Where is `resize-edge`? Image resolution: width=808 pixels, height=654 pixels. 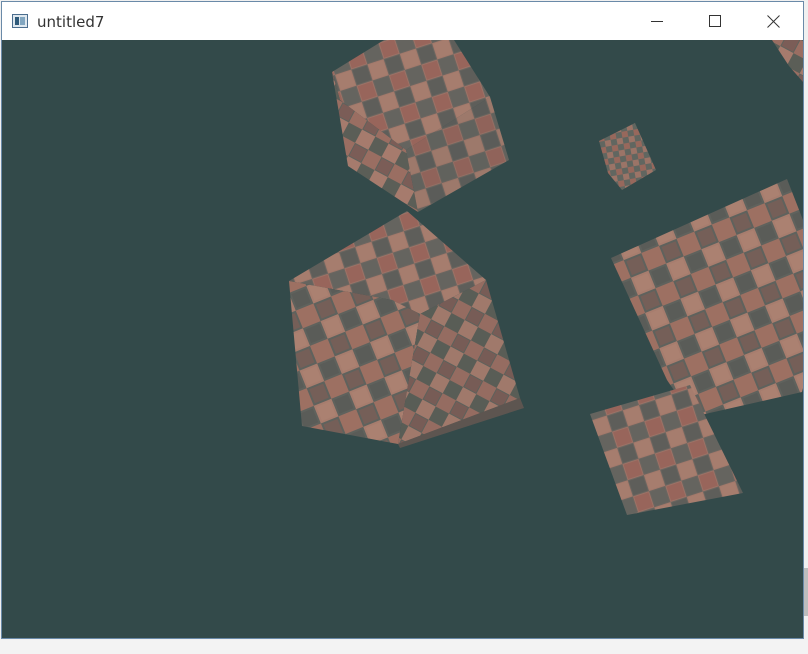 resize-edge is located at coordinates (806, 592).